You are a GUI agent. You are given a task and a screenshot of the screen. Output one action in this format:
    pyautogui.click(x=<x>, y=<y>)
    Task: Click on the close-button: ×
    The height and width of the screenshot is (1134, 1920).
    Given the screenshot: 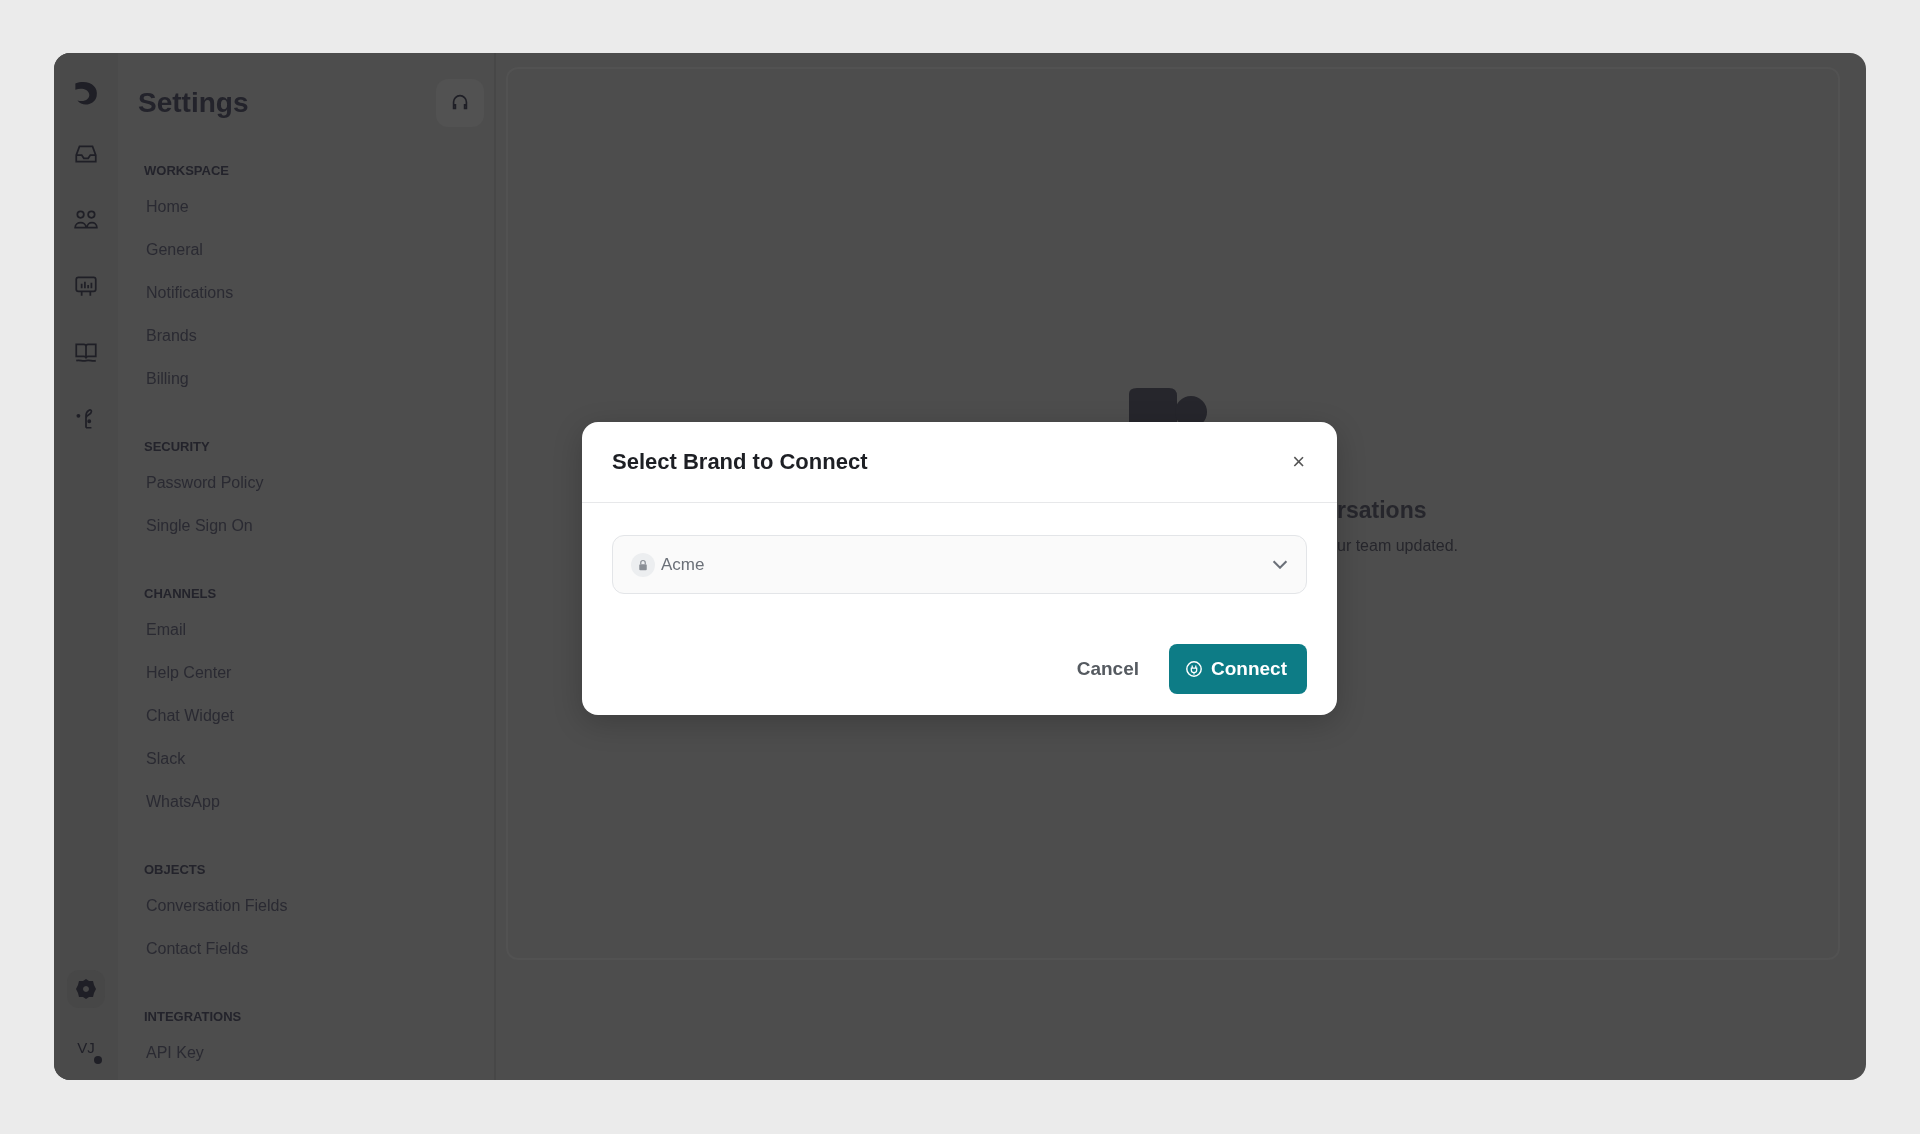 What is the action you would take?
    pyautogui.click(x=1298, y=462)
    